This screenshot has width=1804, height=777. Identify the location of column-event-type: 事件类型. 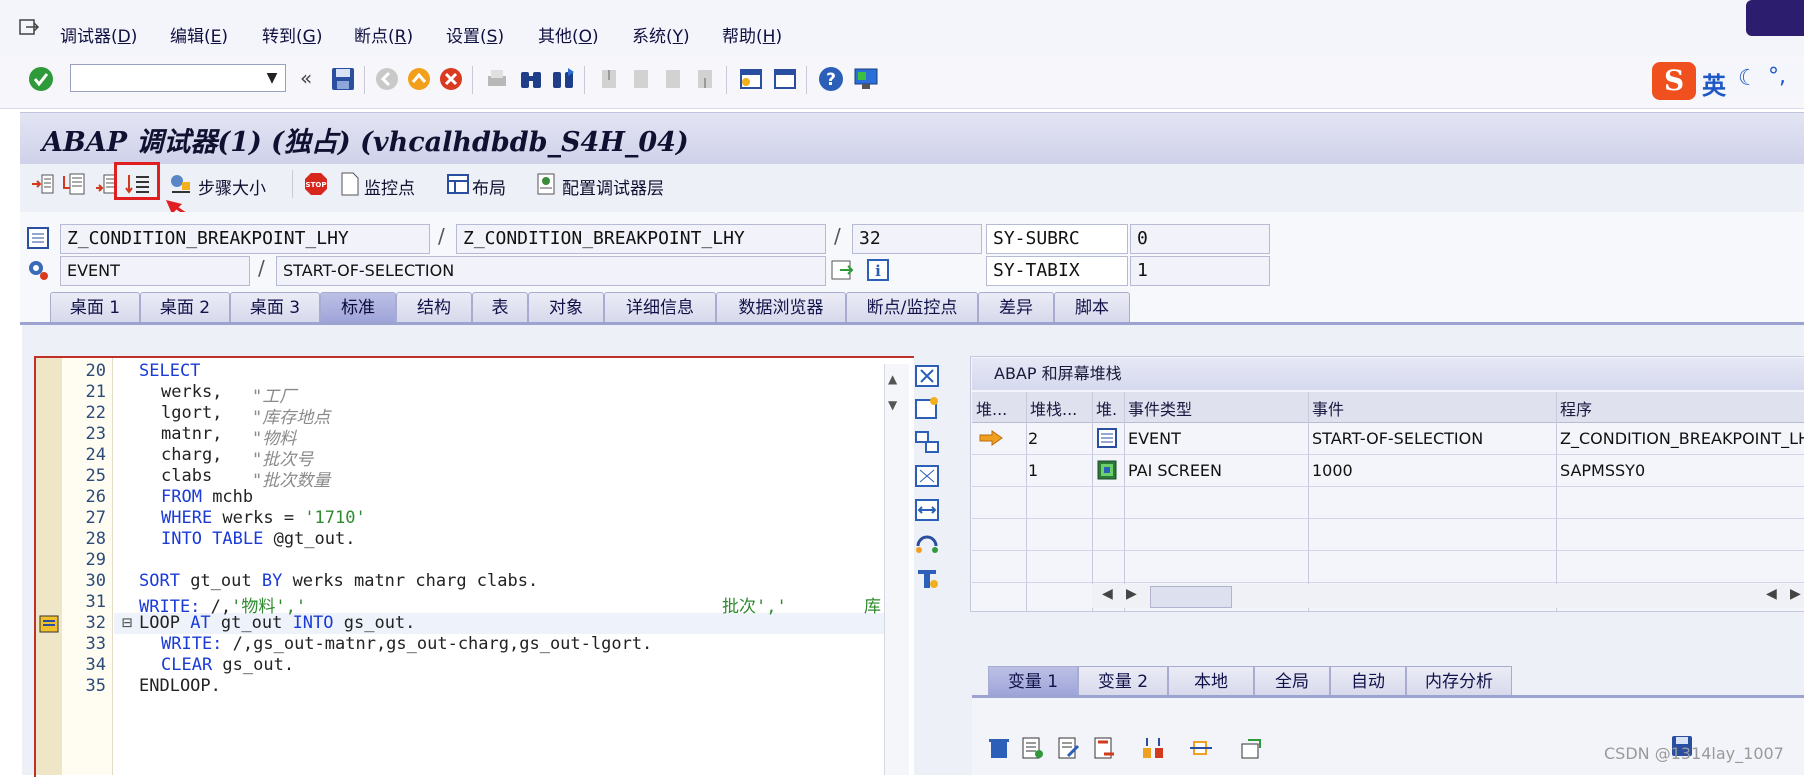
(1160, 408).